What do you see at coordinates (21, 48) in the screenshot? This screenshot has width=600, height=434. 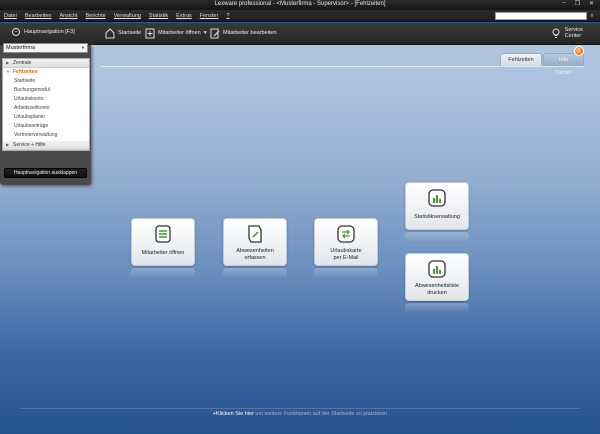 I see `company-name: Musterfirma` at bounding box center [21, 48].